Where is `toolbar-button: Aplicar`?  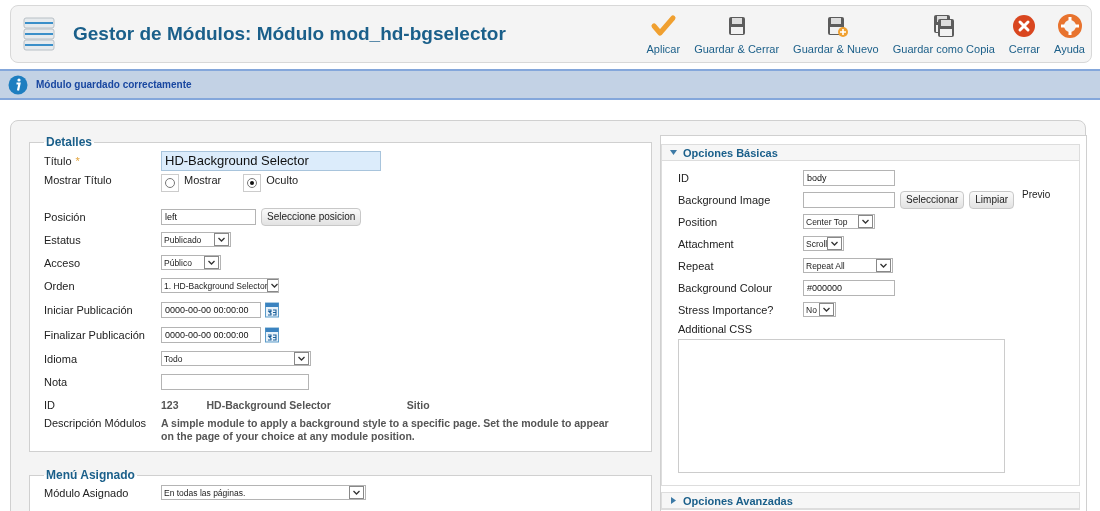
toolbar-button: Aplicar is located at coordinates (663, 34).